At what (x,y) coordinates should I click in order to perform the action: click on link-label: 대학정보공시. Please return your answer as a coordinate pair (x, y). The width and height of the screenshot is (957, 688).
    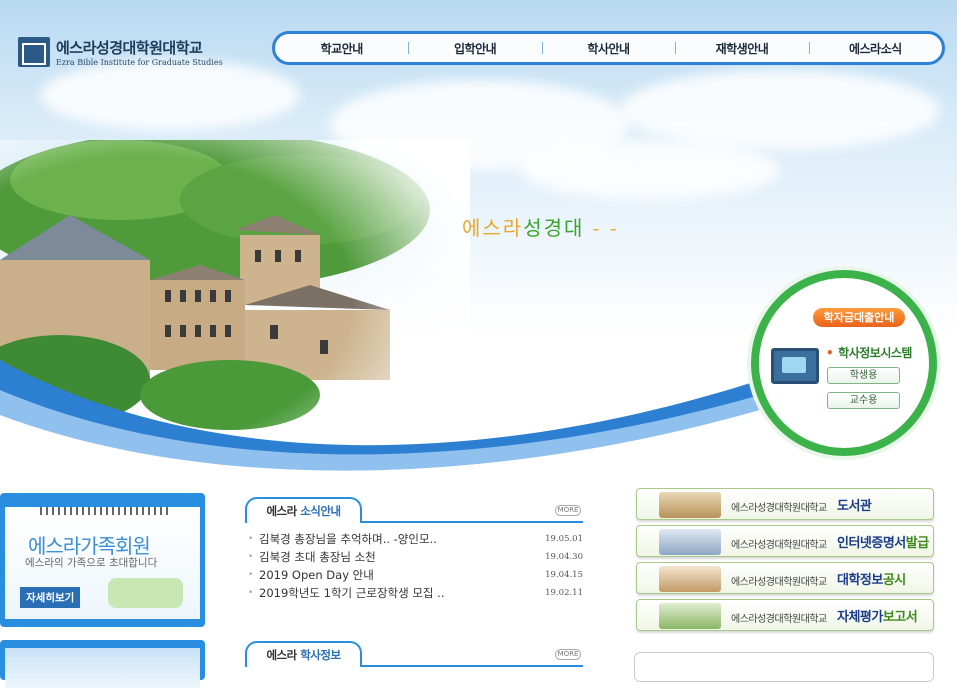
    Looking at the image, I should click on (871, 578).